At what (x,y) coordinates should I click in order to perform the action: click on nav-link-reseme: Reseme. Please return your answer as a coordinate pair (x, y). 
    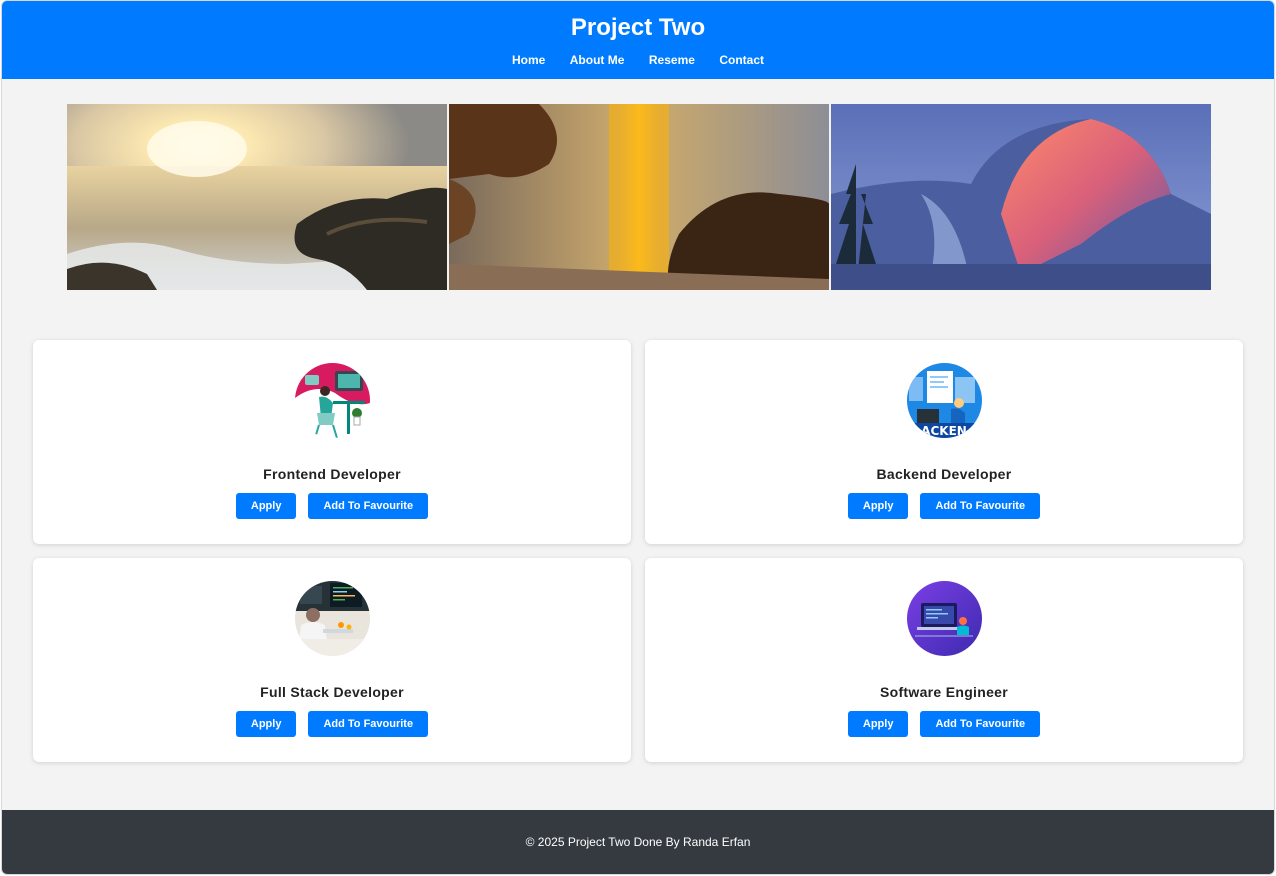
    Looking at the image, I should click on (672, 60).